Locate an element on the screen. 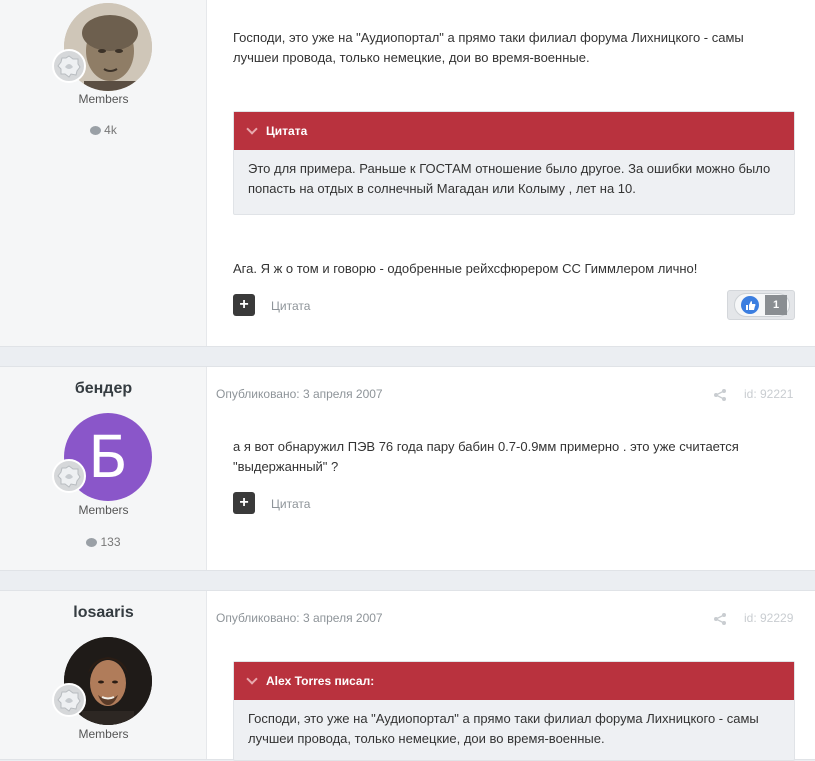  quote-header: Alex Torres писал: is located at coordinates (514, 681).